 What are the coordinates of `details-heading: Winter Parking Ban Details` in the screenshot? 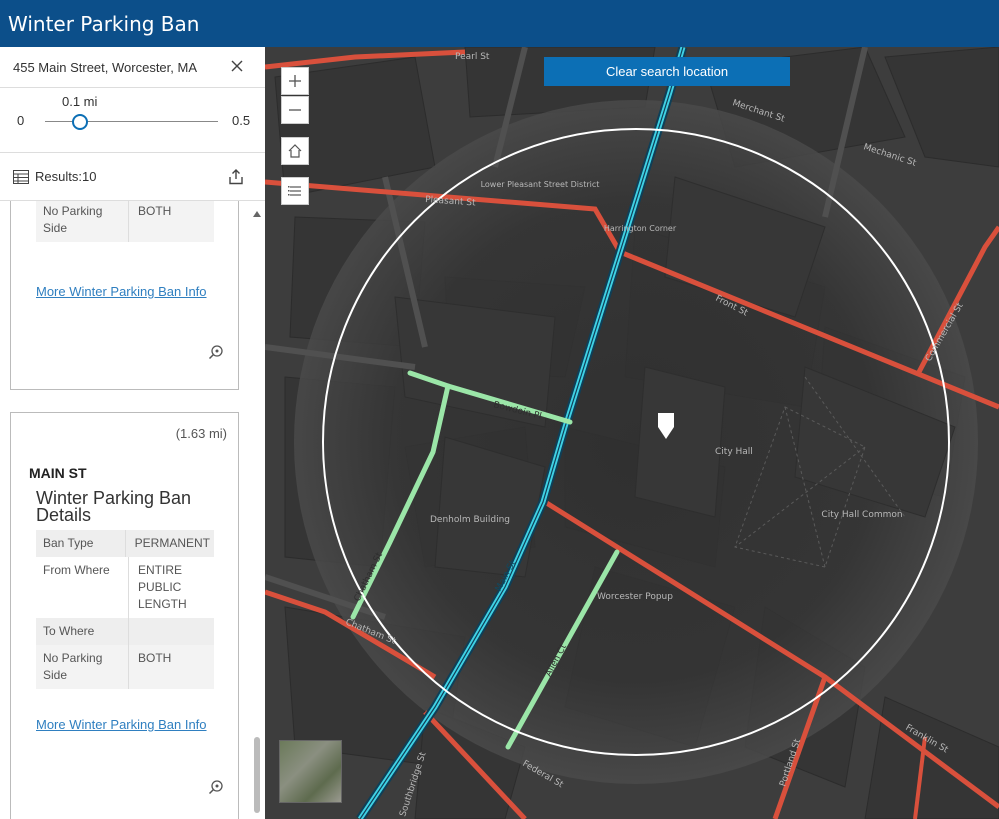 It's located at (114, 506).